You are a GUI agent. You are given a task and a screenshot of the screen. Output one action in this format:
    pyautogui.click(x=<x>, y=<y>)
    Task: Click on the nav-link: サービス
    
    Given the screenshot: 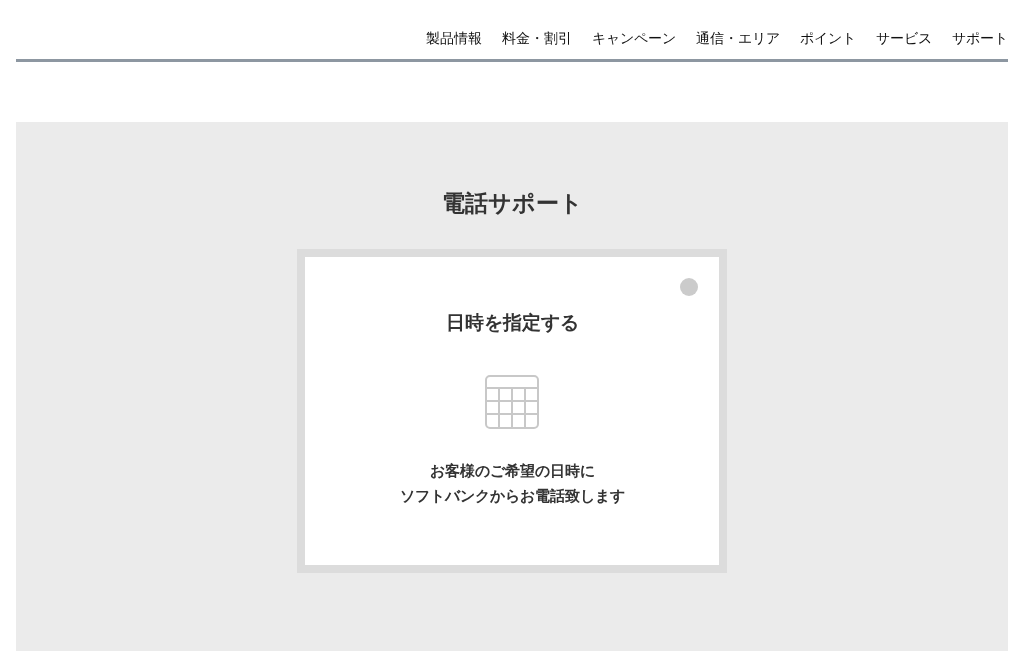 What is the action you would take?
    pyautogui.click(x=904, y=38)
    